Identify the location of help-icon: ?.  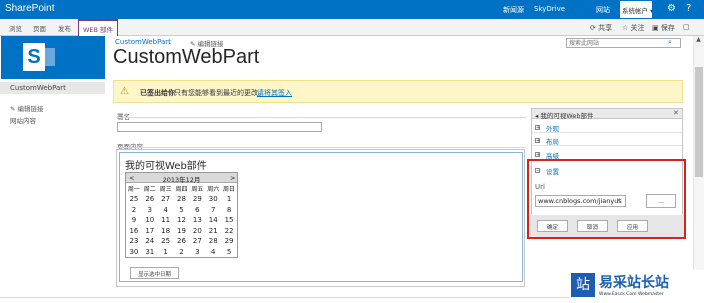
(688, 8).